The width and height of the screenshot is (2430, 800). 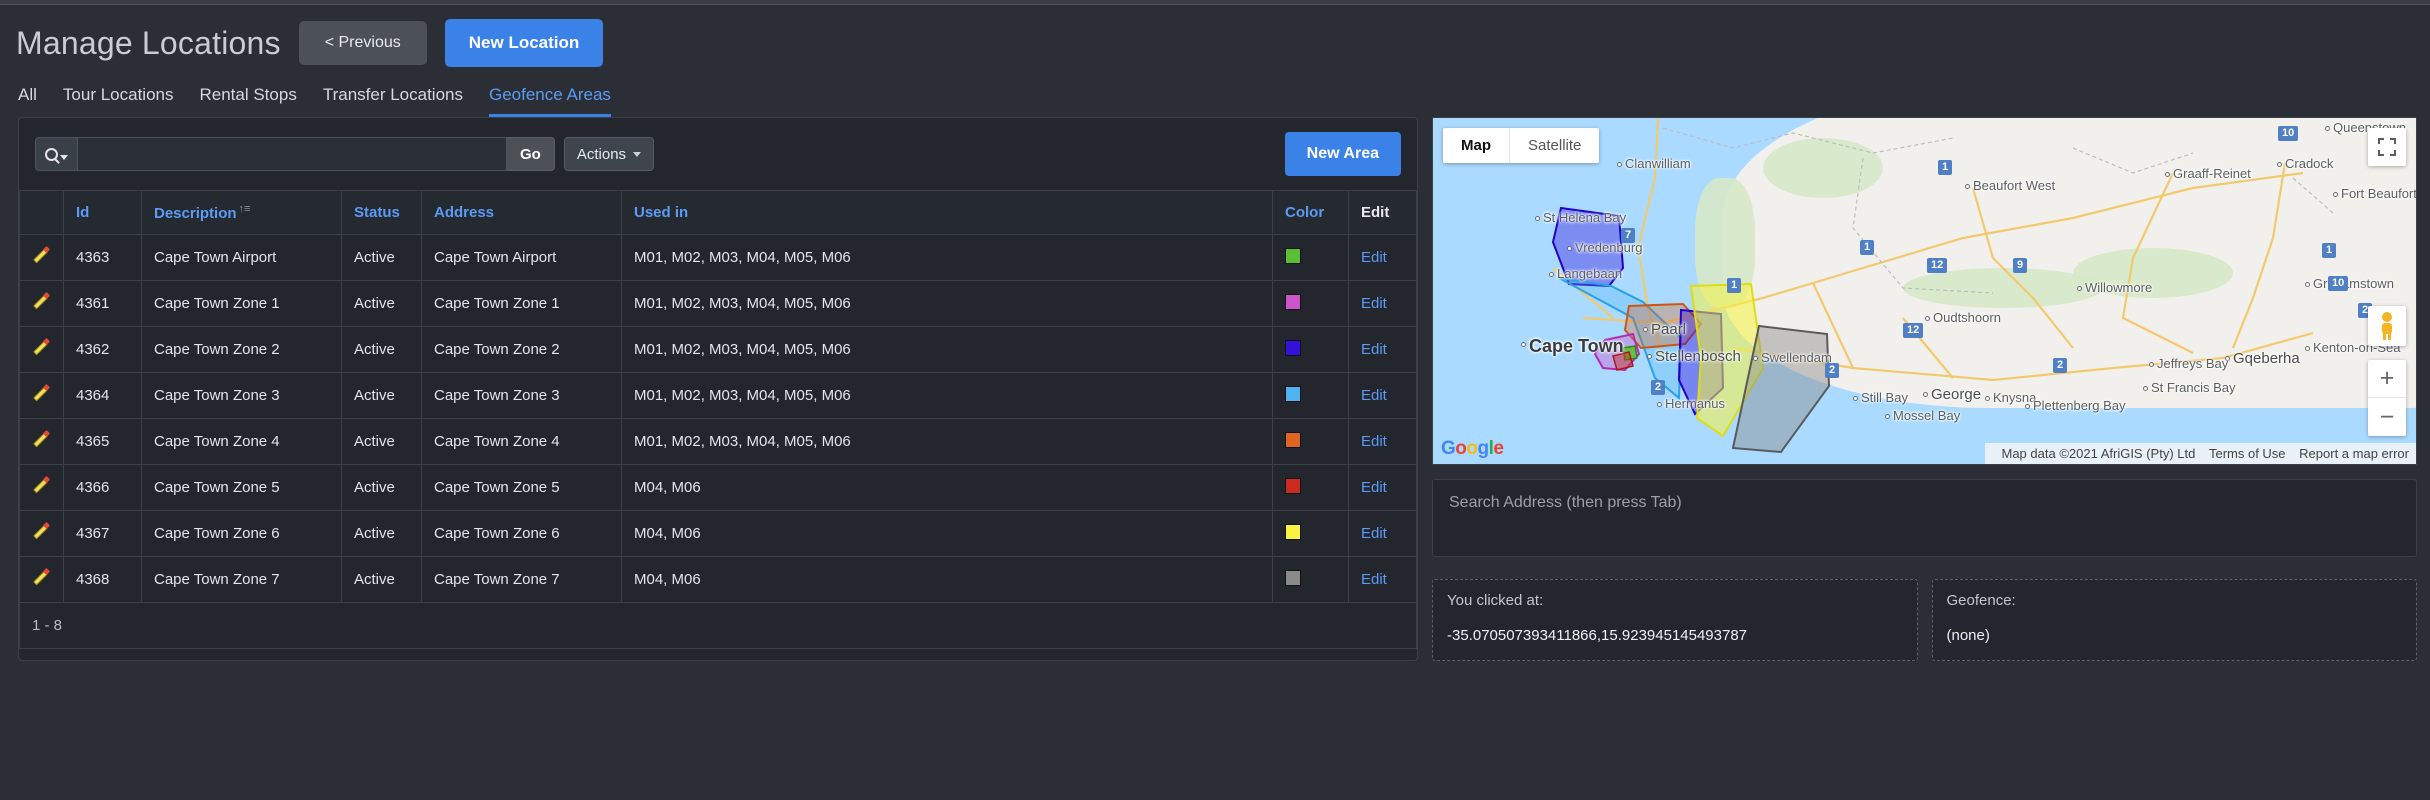 What do you see at coordinates (1937, 265) in the screenshot?
I see `route-shield: 12` at bounding box center [1937, 265].